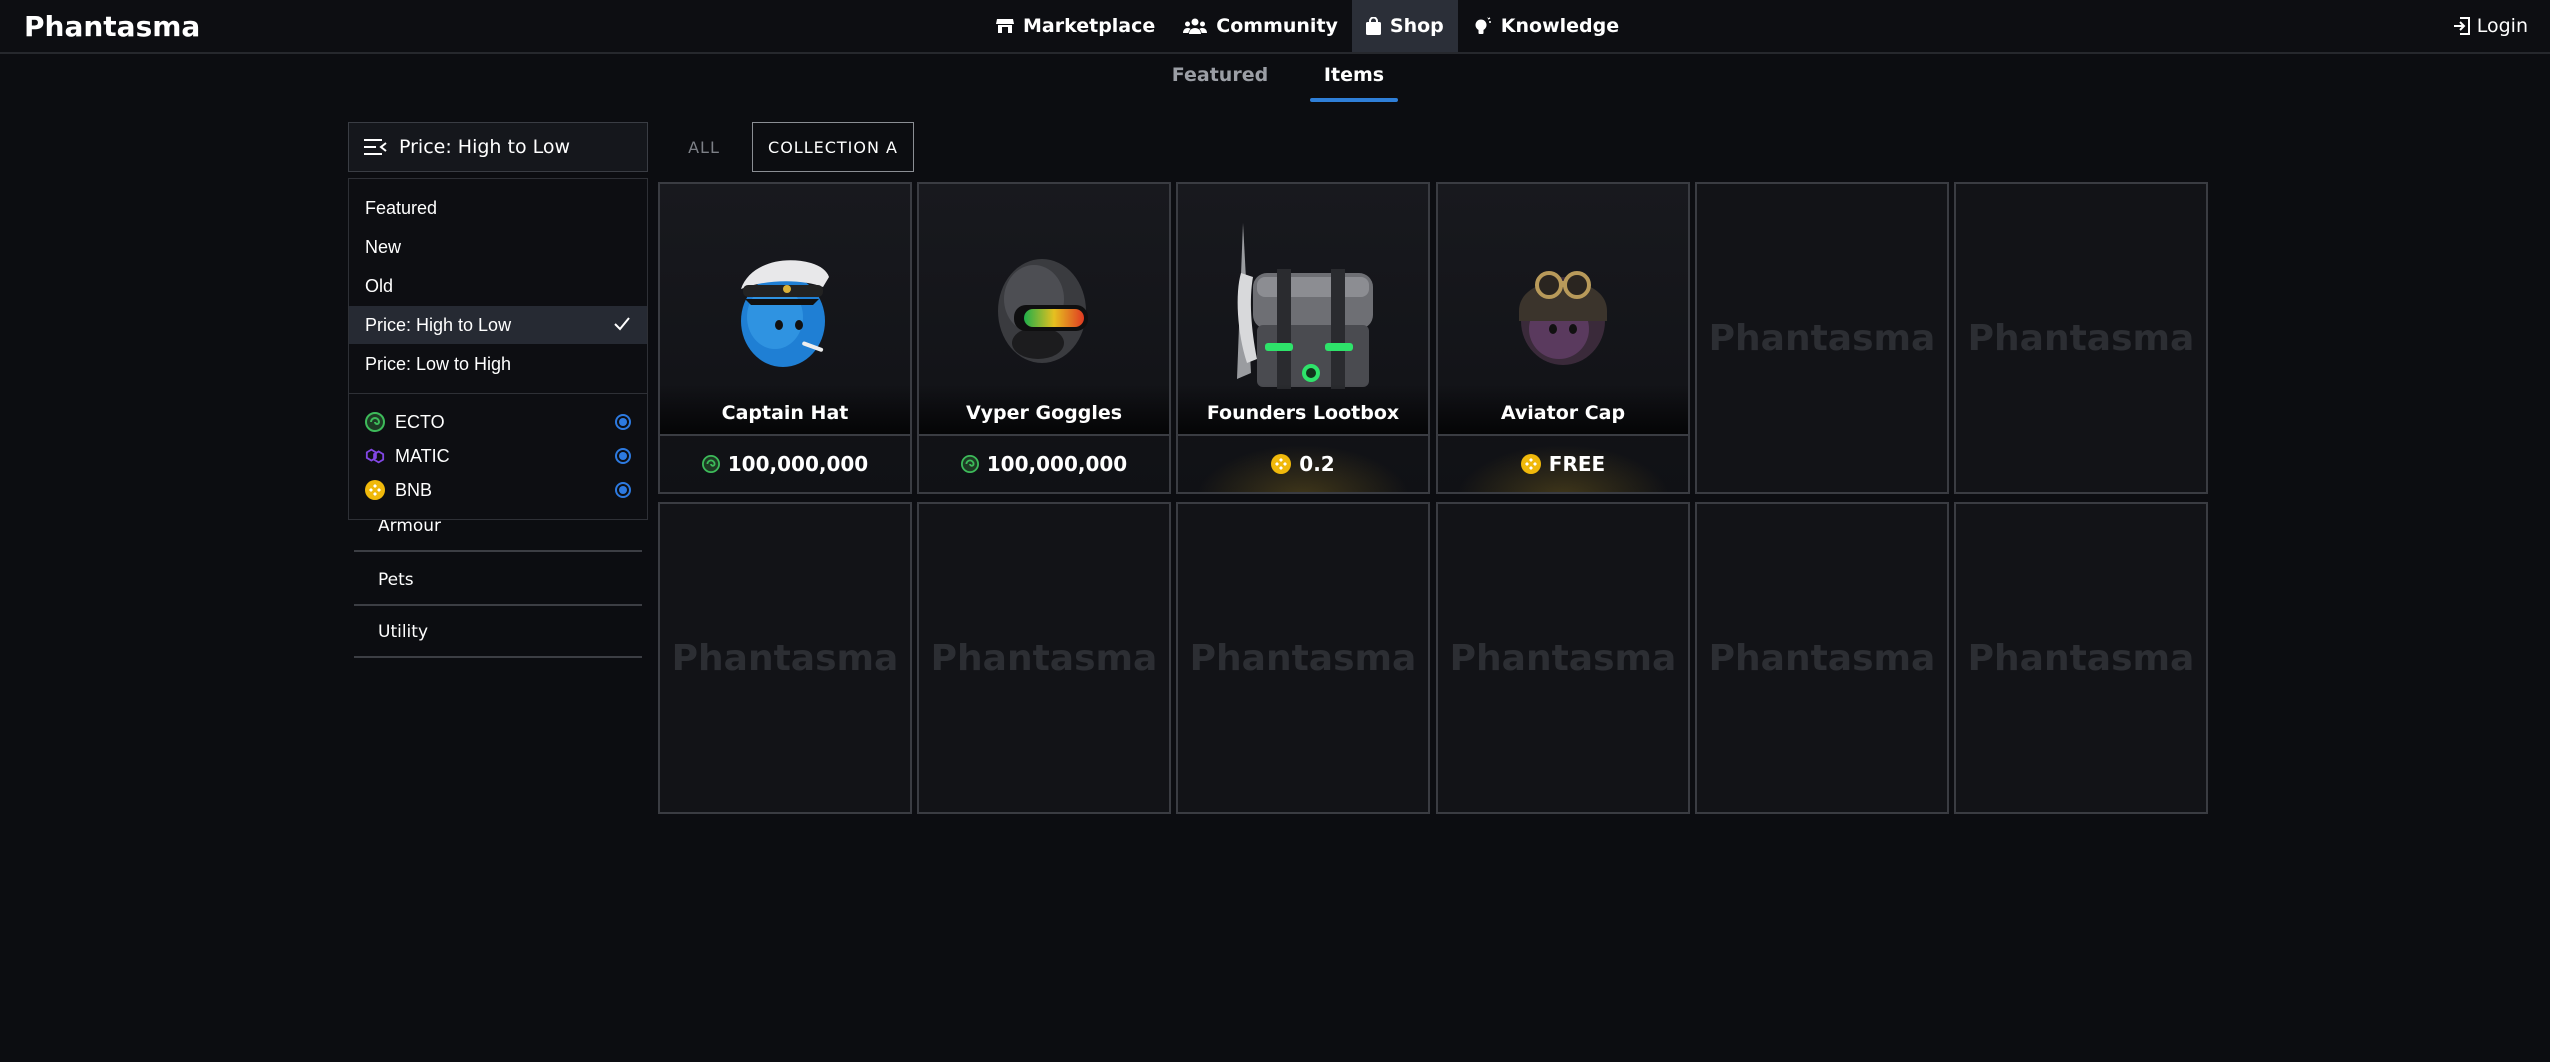  What do you see at coordinates (498, 286) in the screenshot?
I see `sort-option-old: Old` at bounding box center [498, 286].